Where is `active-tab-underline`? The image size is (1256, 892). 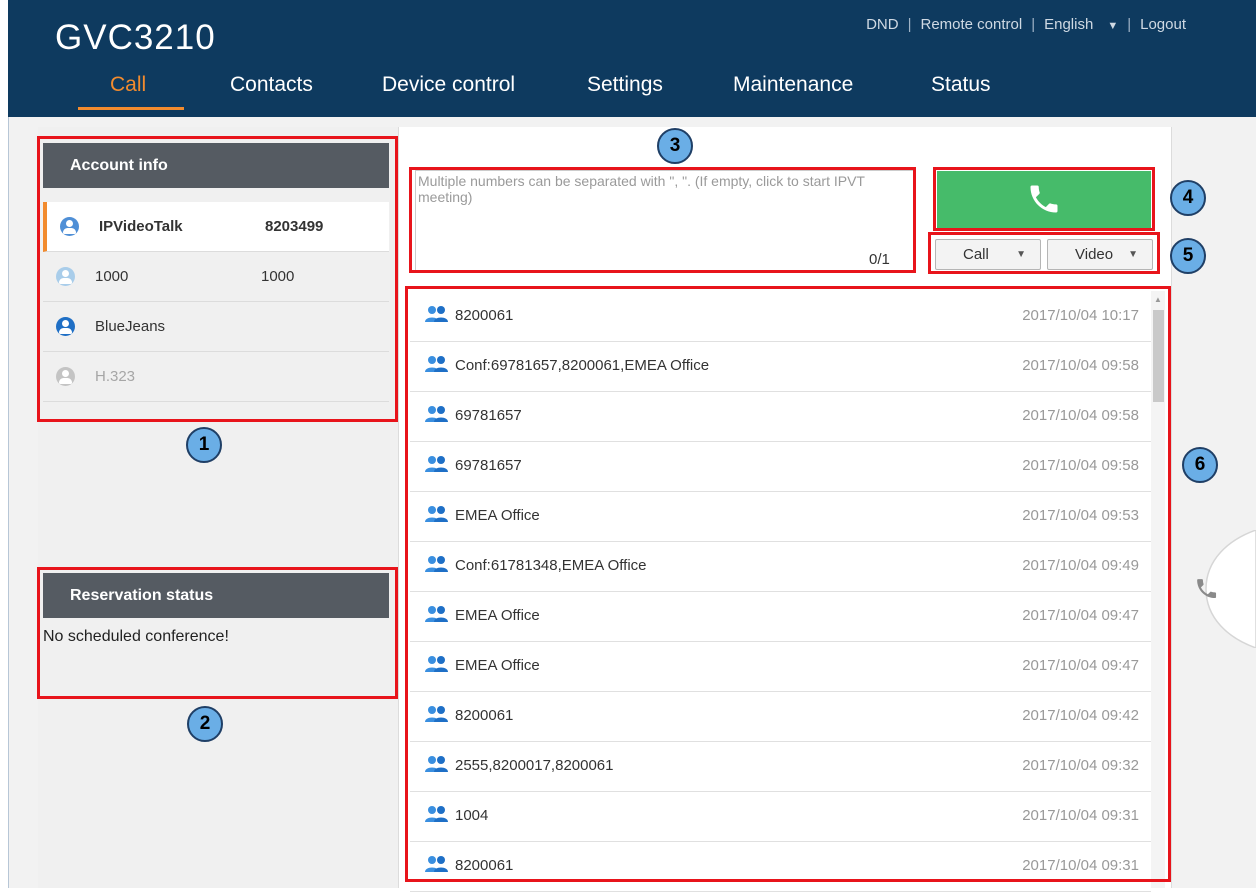
active-tab-underline is located at coordinates (131, 108).